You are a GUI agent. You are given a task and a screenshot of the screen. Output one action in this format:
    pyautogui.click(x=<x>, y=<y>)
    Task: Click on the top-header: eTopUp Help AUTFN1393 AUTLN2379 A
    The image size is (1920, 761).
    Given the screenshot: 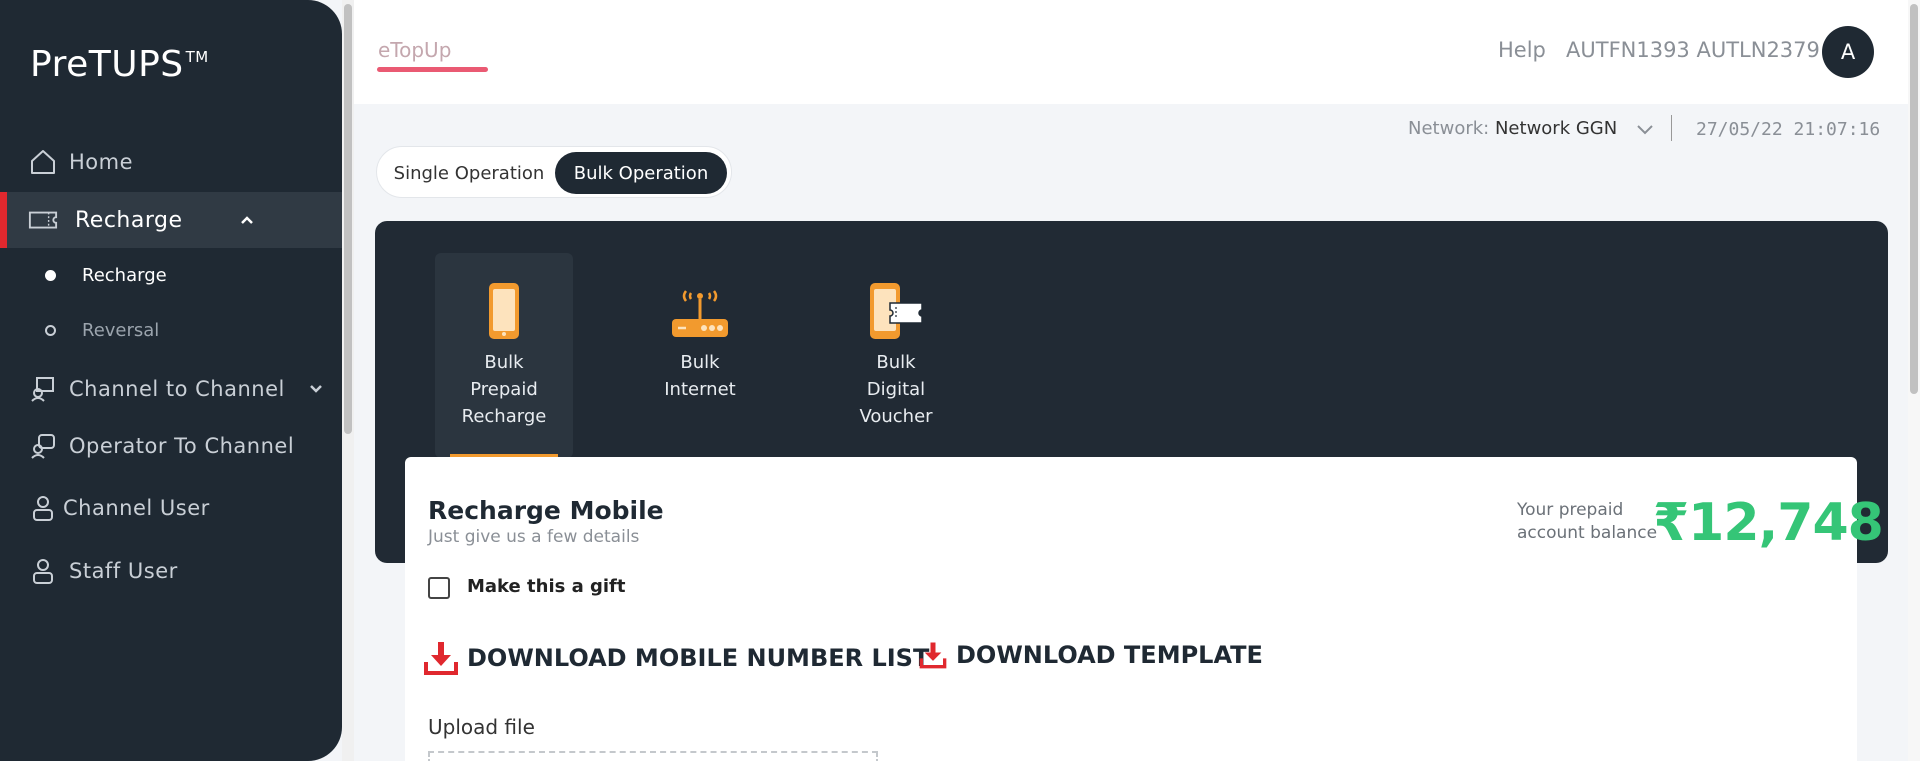 What is the action you would take?
    pyautogui.click(x=1131, y=52)
    